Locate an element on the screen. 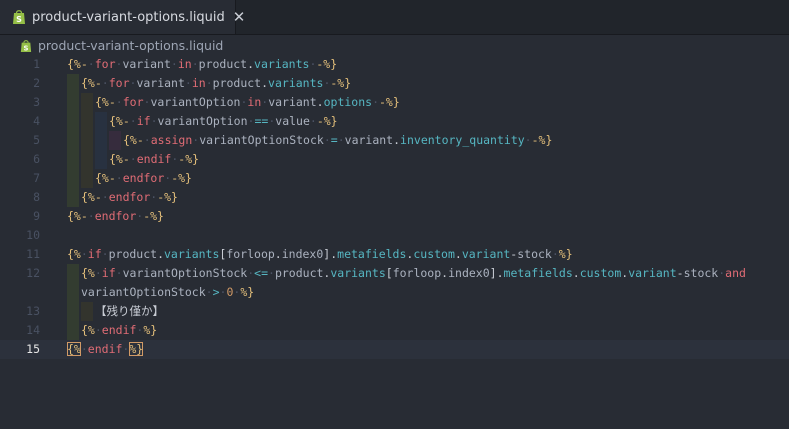 The image size is (789, 429). line-number: 4 is located at coordinates (36, 121).